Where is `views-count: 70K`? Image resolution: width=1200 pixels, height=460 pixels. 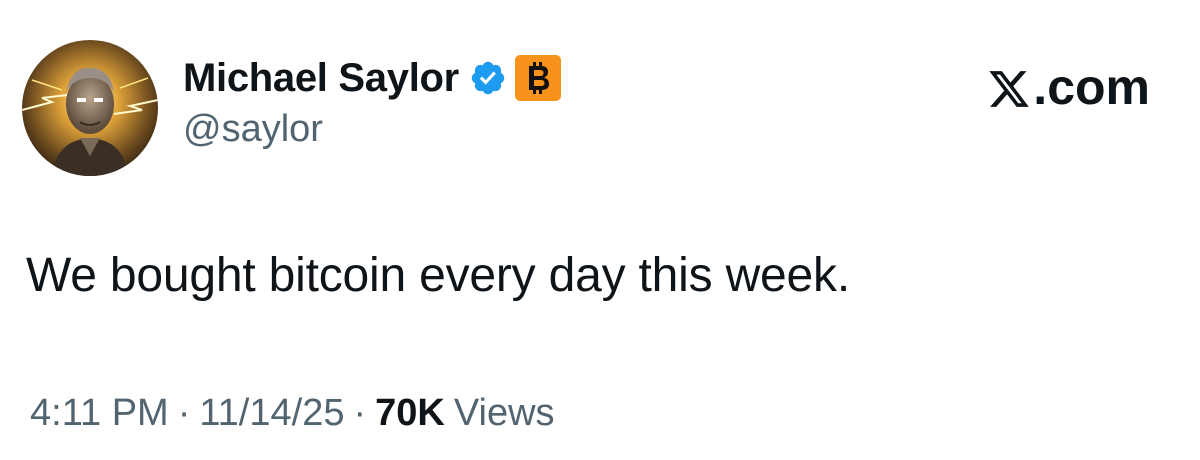 views-count: 70K is located at coordinates (410, 413).